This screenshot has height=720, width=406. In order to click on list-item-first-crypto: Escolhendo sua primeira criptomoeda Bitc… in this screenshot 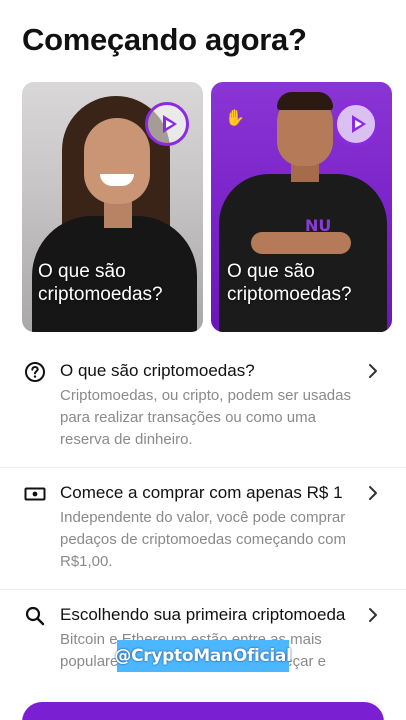, I will do `click(203, 639)`.